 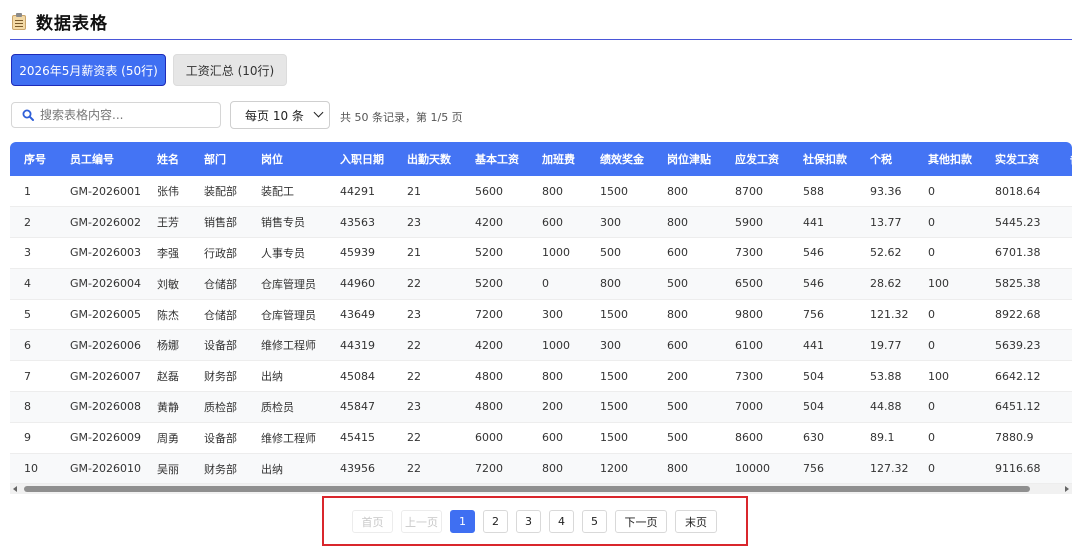 I want to click on tab-salary-summary: 工资汇总 (10行), so click(x=230, y=70).